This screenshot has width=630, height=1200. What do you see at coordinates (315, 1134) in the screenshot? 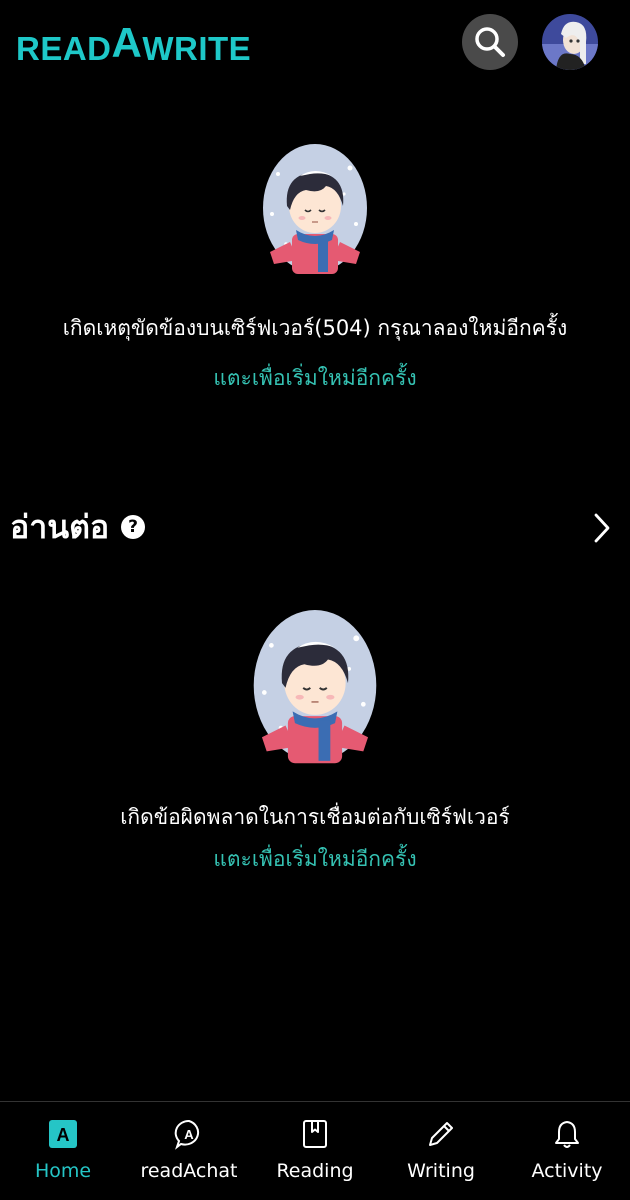
I see `book-icon` at bounding box center [315, 1134].